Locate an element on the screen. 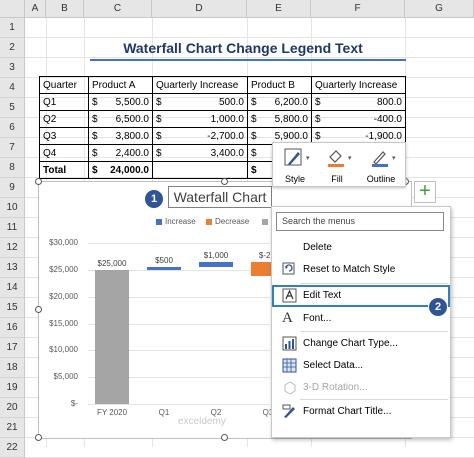 The image size is (474, 458). legend-label: Decrease is located at coordinates (232, 221).